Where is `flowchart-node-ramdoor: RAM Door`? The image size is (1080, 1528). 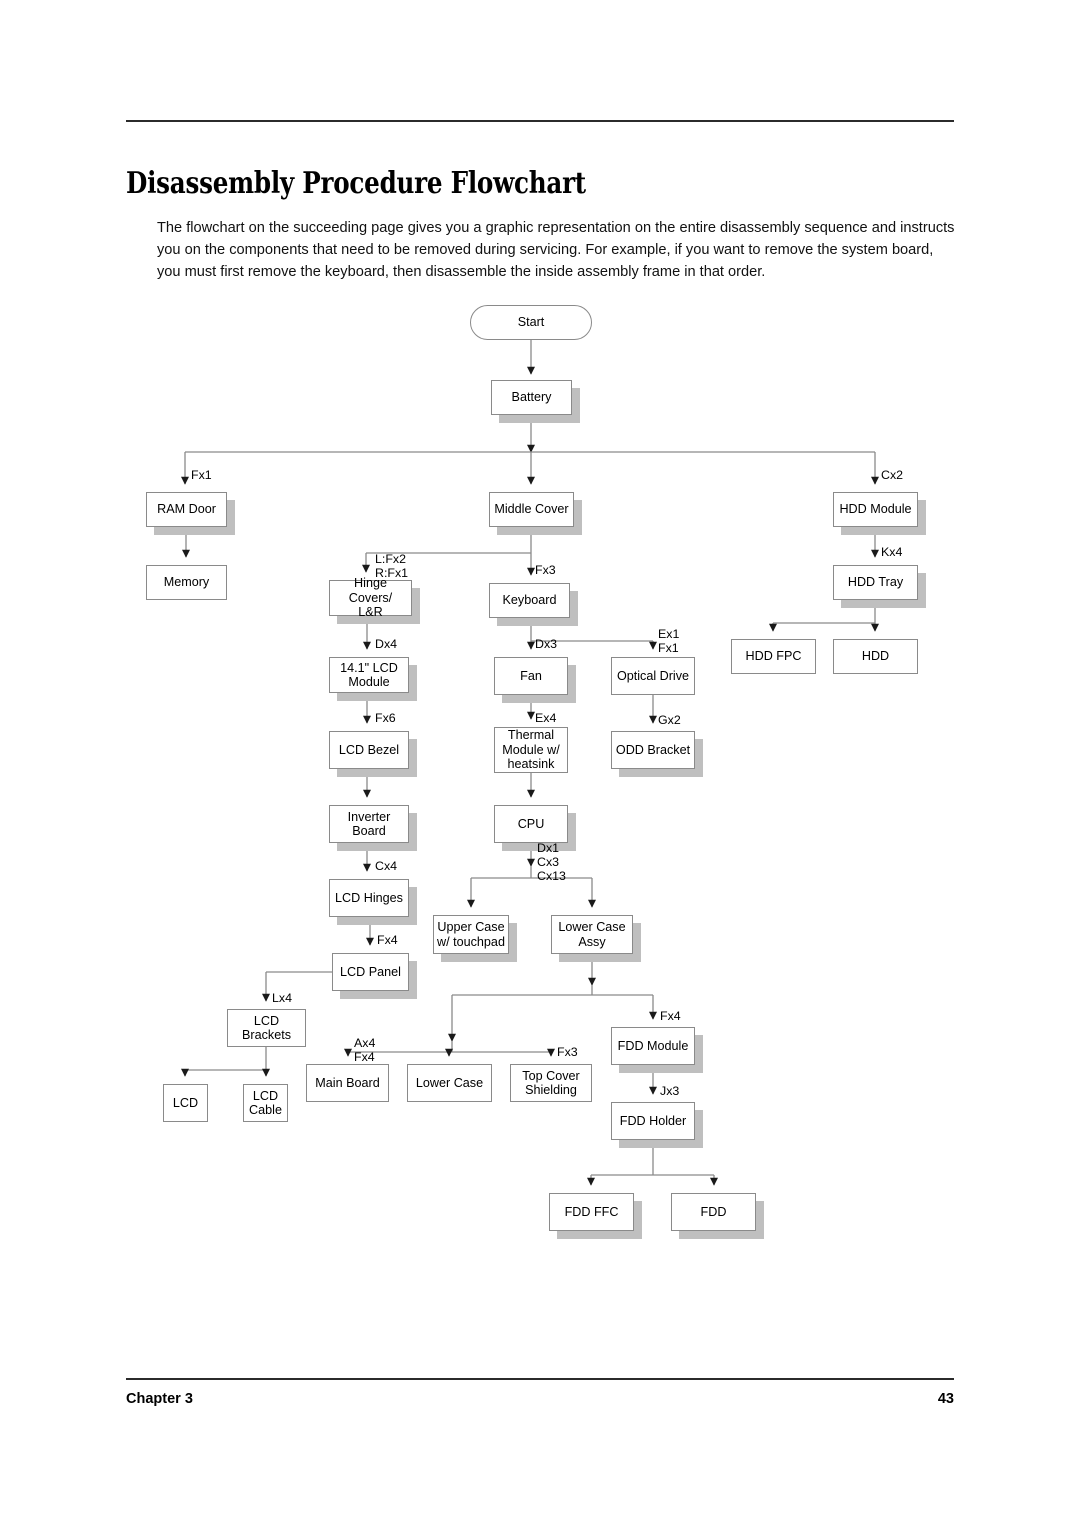
flowchart-node-ramdoor: RAM Door is located at coordinates (186, 509).